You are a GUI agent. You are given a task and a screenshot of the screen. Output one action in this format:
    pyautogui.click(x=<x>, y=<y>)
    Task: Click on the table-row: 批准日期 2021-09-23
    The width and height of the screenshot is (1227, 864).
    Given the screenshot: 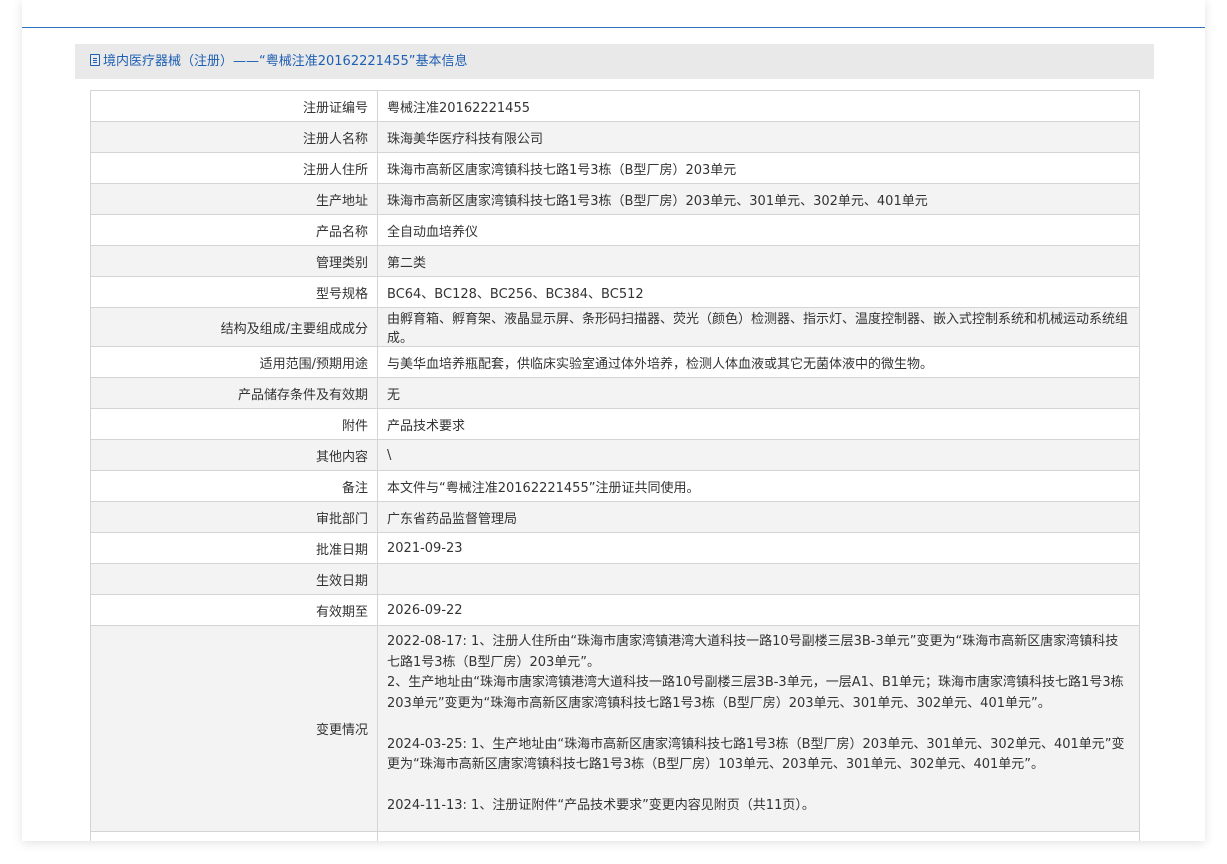 What is the action you would take?
    pyautogui.click(x=615, y=548)
    